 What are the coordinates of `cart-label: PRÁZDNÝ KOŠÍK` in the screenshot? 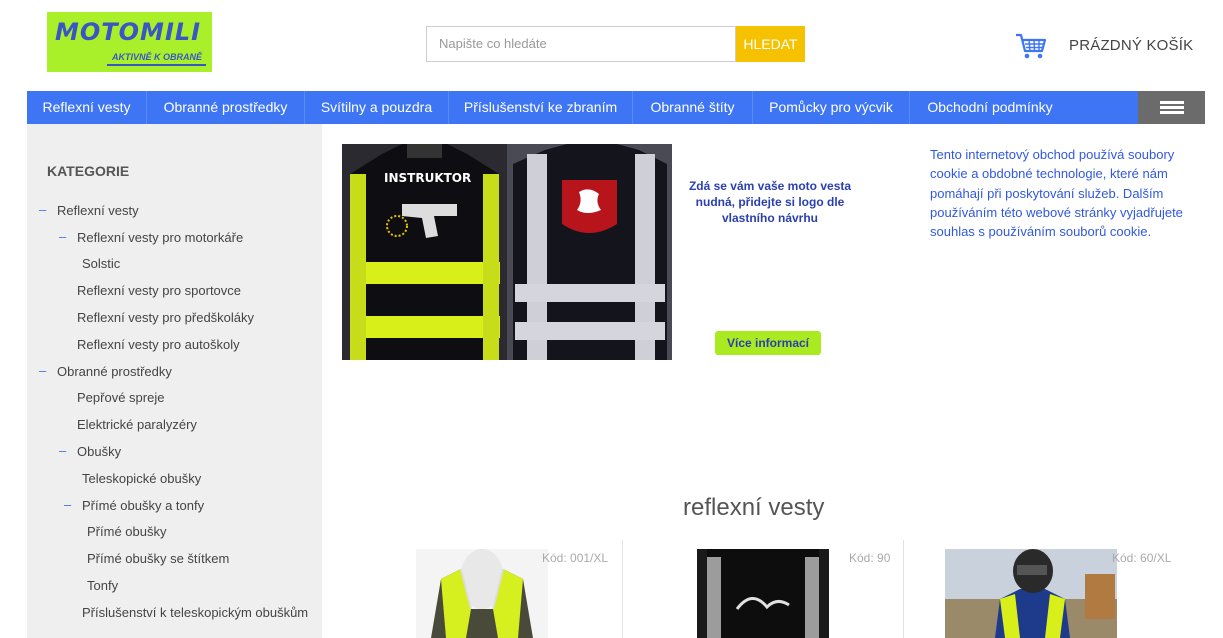 It's located at (1131, 45).